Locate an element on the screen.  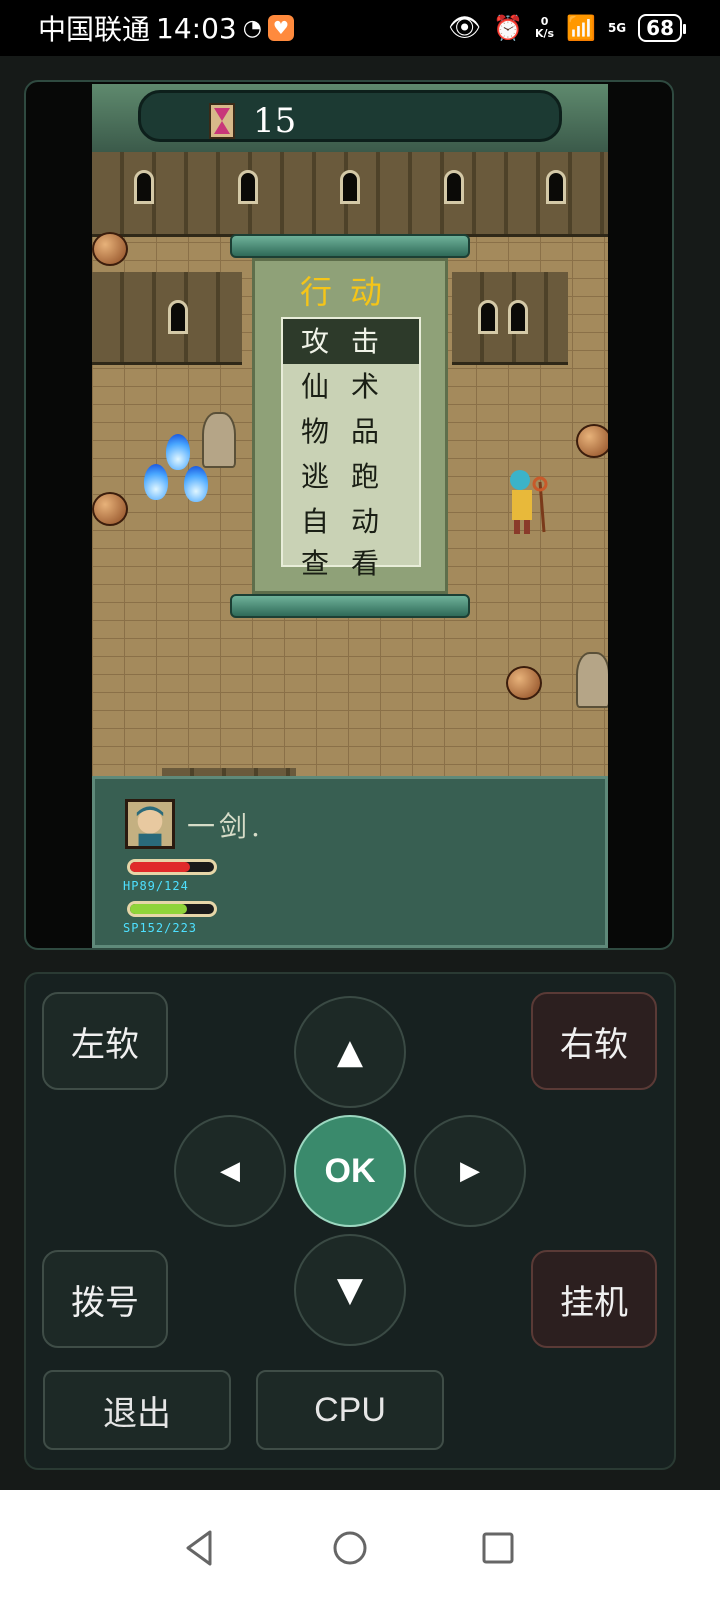
dpad-down-button: ▼ is located at coordinates (350, 1290).